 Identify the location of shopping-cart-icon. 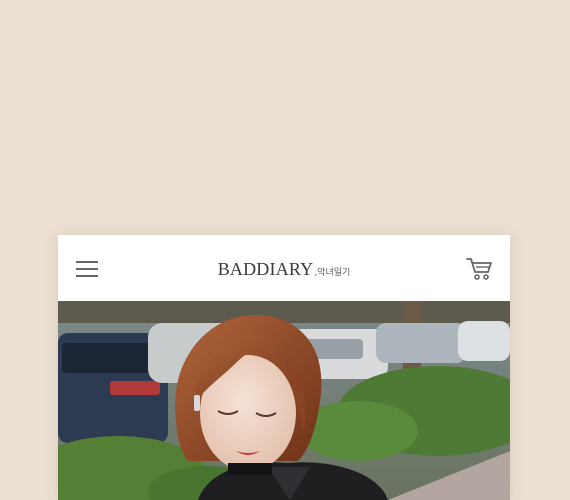
(480, 269).